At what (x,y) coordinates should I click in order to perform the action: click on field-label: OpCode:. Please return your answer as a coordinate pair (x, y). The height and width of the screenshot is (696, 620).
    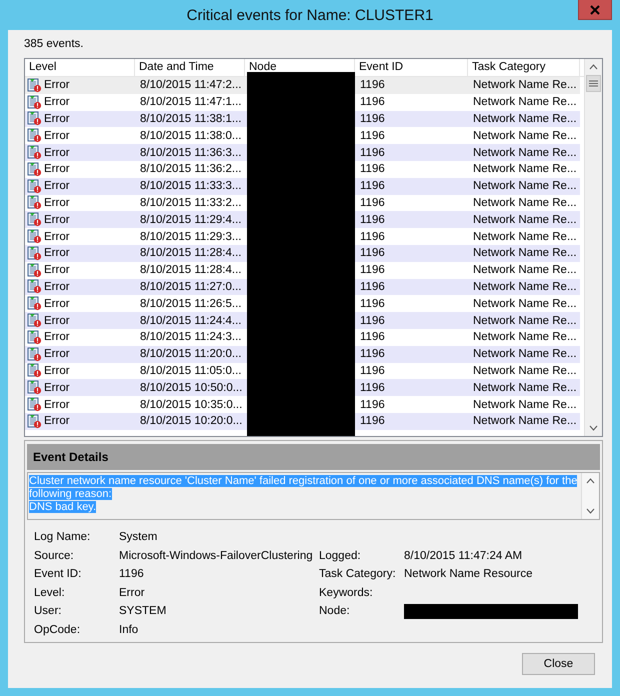
    Looking at the image, I should click on (58, 630).